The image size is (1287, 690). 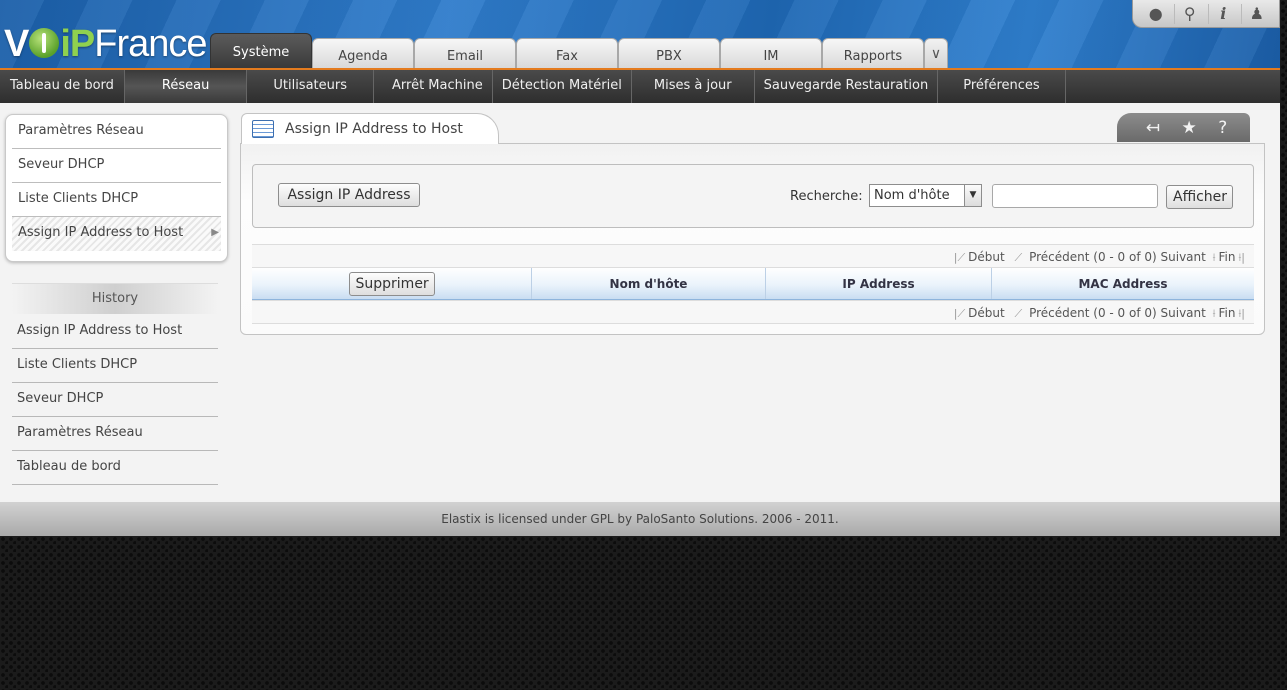 What do you see at coordinates (649, 283) in the screenshot?
I see `column-header-hostname: Nom d'hôte` at bounding box center [649, 283].